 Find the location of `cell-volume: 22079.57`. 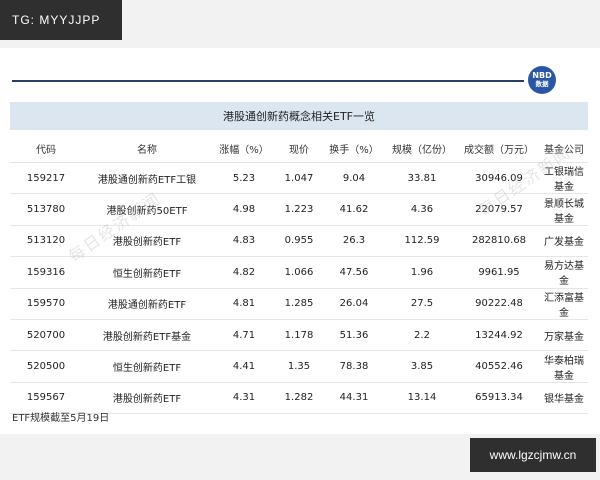

cell-volume: 22079.57 is located at coordinates (499, 209).